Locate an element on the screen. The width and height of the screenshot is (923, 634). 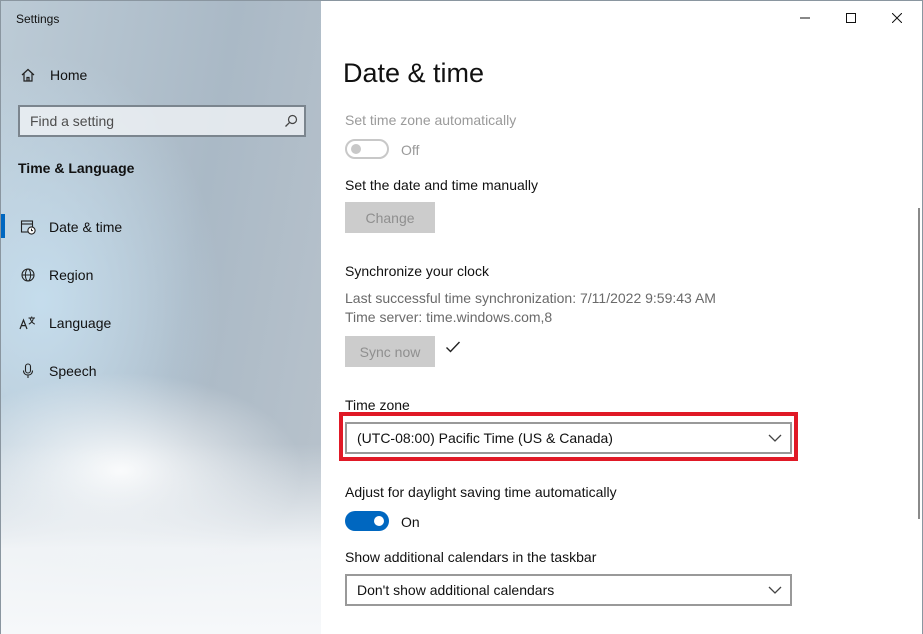
sidebar-item-speech: Speech is located at coordinates (161, 371).